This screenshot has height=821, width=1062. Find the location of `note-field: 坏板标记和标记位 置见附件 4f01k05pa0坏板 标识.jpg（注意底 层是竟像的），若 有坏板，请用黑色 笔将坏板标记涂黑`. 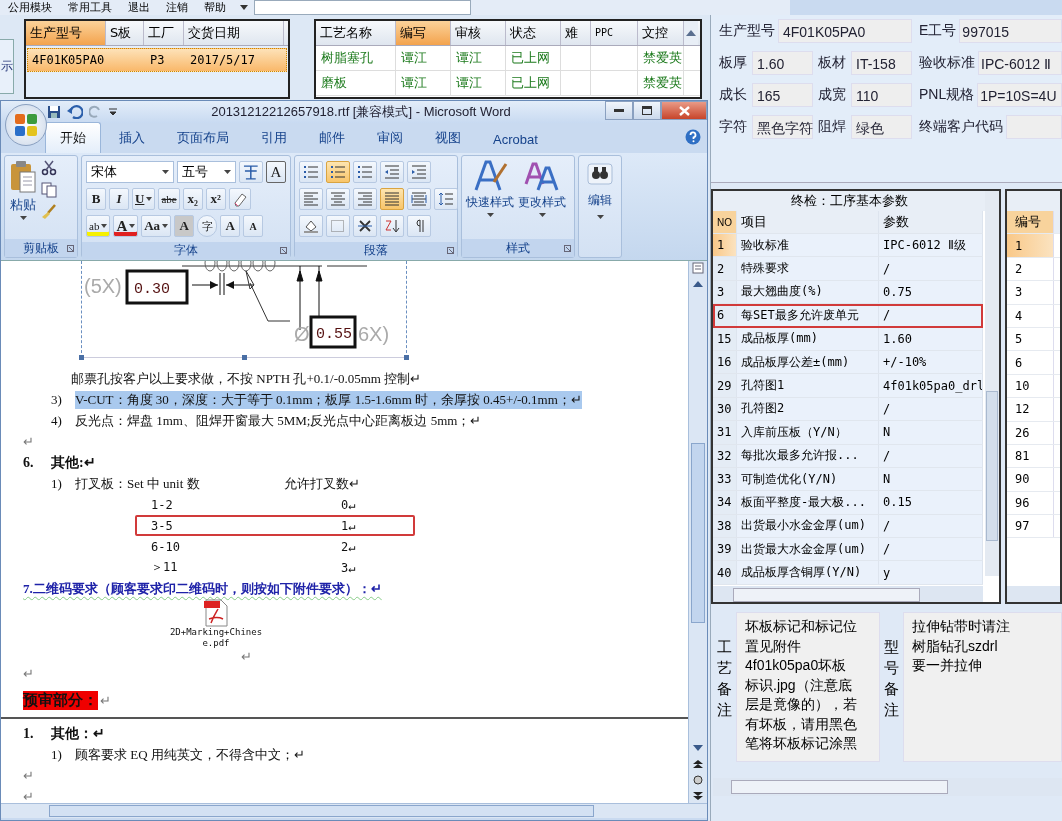

note-field: 坏板标记和标记位 置见附件 4f01k05pa0坏板 标识.jpg（注意底 层是竟像的），若 有坏板，请用黑色 笔将坏板标记涂黑 is located at coordinates (808, 687).